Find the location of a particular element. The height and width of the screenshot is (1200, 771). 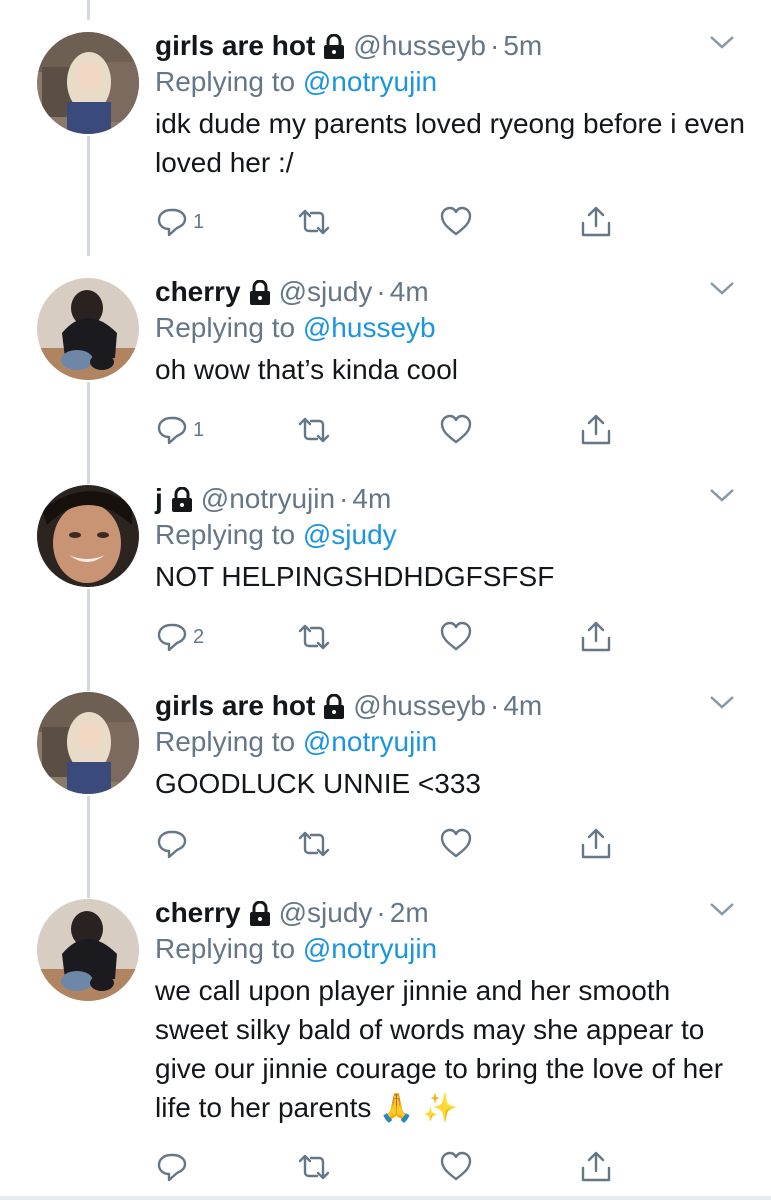

smiling-face-avatar is located at coordinates (88, 536).